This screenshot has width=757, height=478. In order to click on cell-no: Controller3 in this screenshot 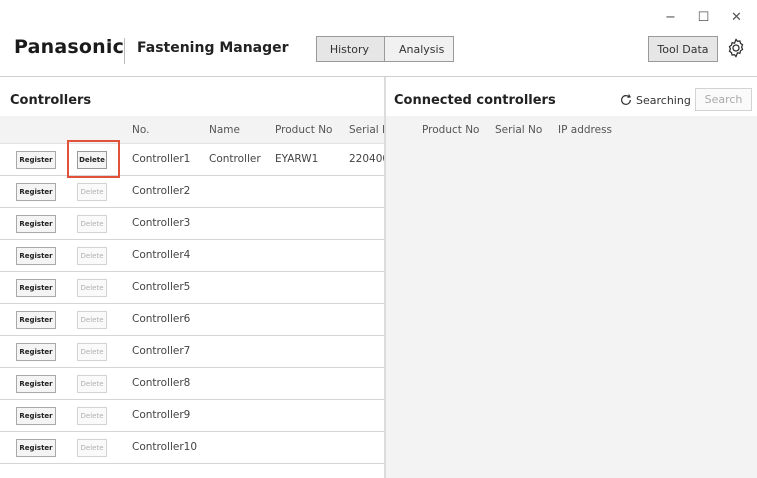, I will do `click(161, 223)`.